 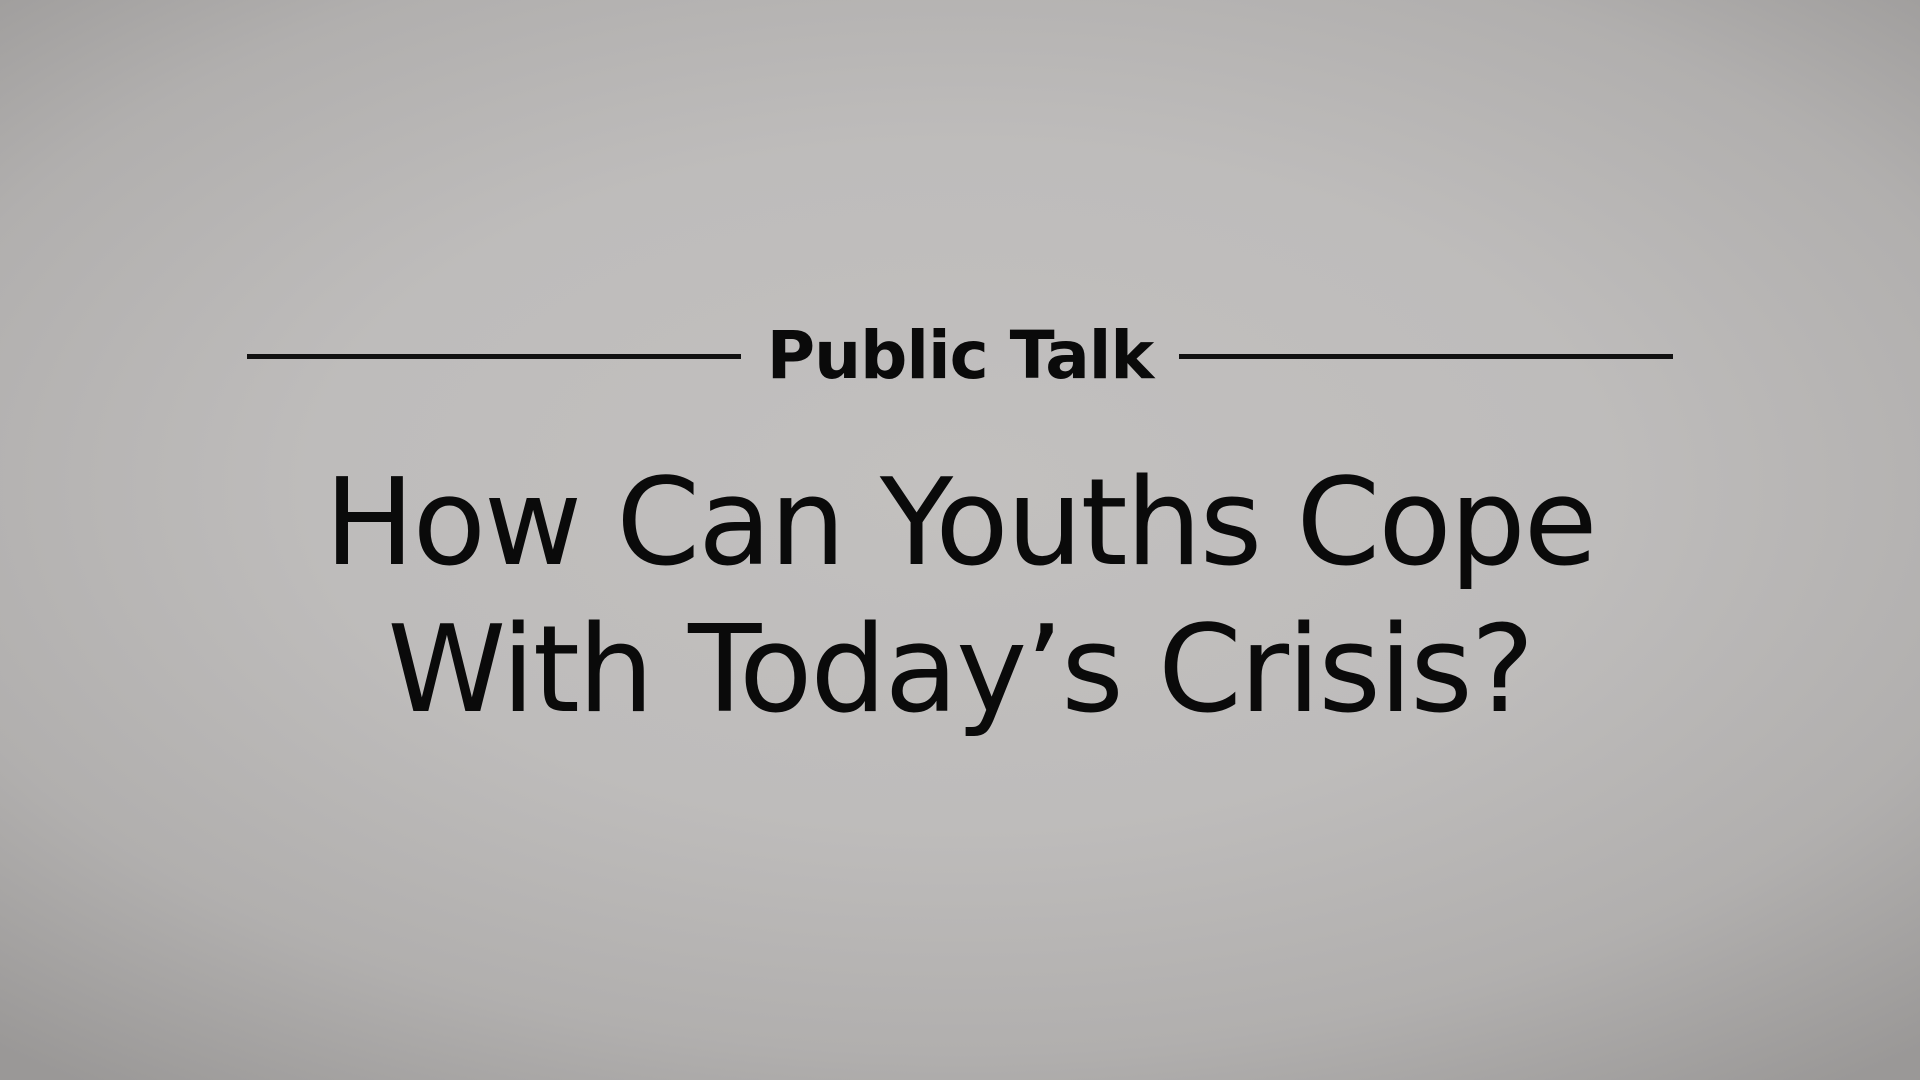 What do you see at coordinates (494, 356) in the screenshot?
I see `left-divider-line` at bounding box center [494, 356].